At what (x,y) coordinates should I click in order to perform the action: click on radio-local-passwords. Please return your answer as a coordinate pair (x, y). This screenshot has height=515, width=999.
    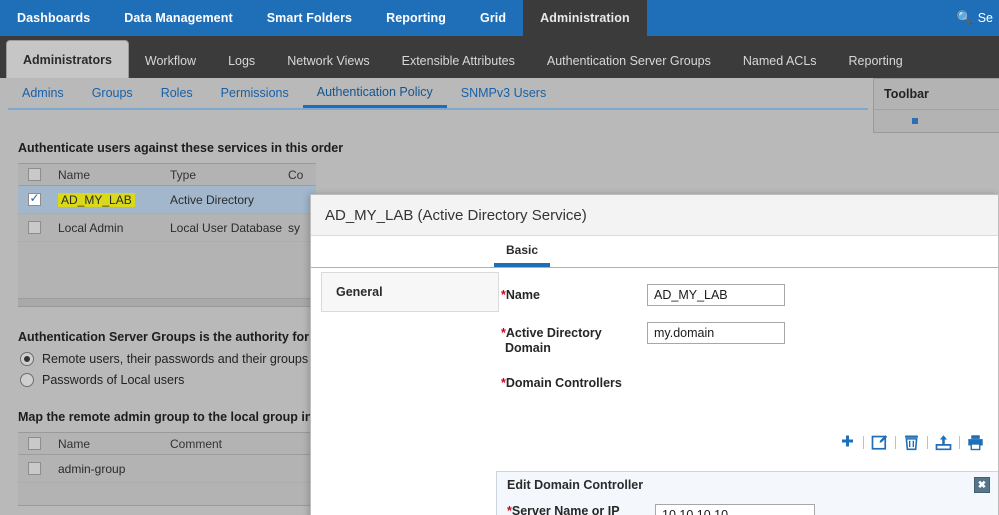
    Looking at the image, I should click on (27, 380).